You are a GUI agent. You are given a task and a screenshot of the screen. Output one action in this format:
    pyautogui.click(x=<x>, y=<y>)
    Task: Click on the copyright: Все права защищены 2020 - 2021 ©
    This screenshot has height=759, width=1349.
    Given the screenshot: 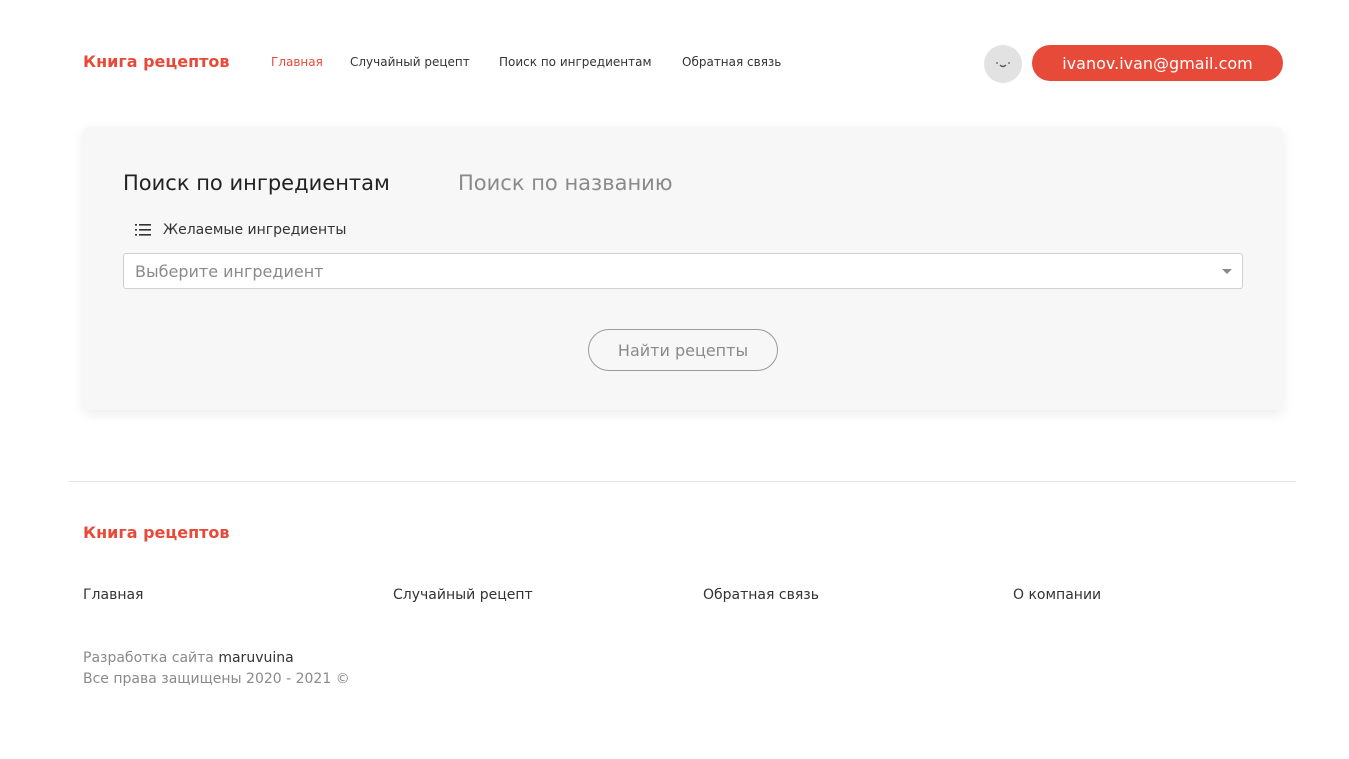 What is the action you would take?
    pyautogui.click(x=216, y=679)
    